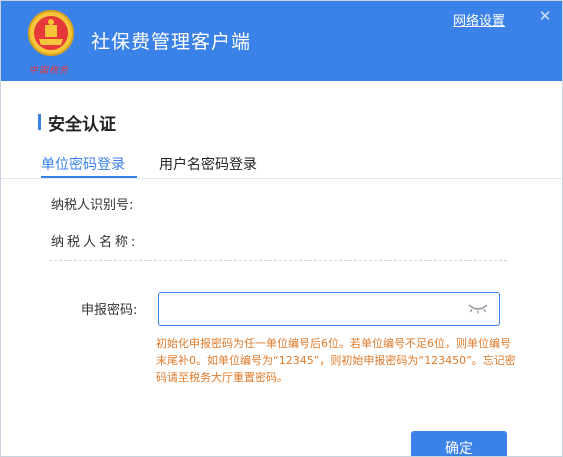 This screenshot has height=457, width=563. I want to click on section-title-accent, so click(39, 122).